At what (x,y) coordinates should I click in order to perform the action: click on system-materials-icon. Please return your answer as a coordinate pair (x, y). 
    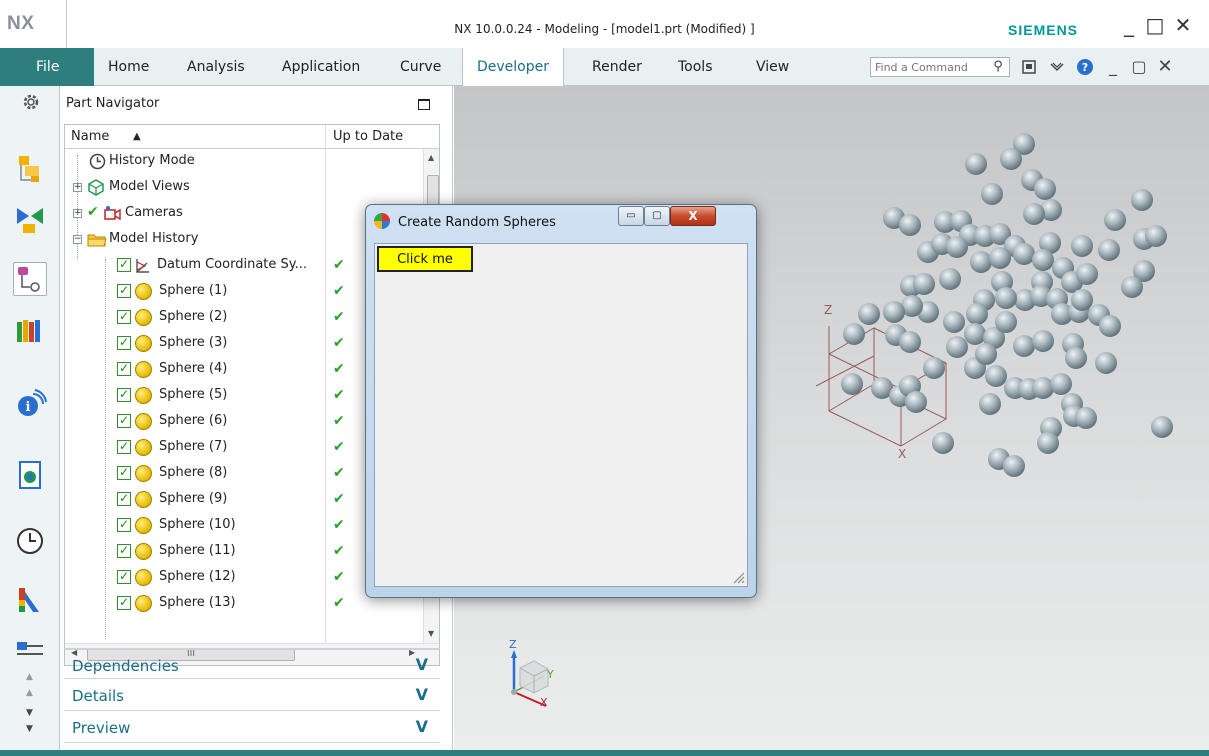
    Looking at the image, I should click on (30, 599).